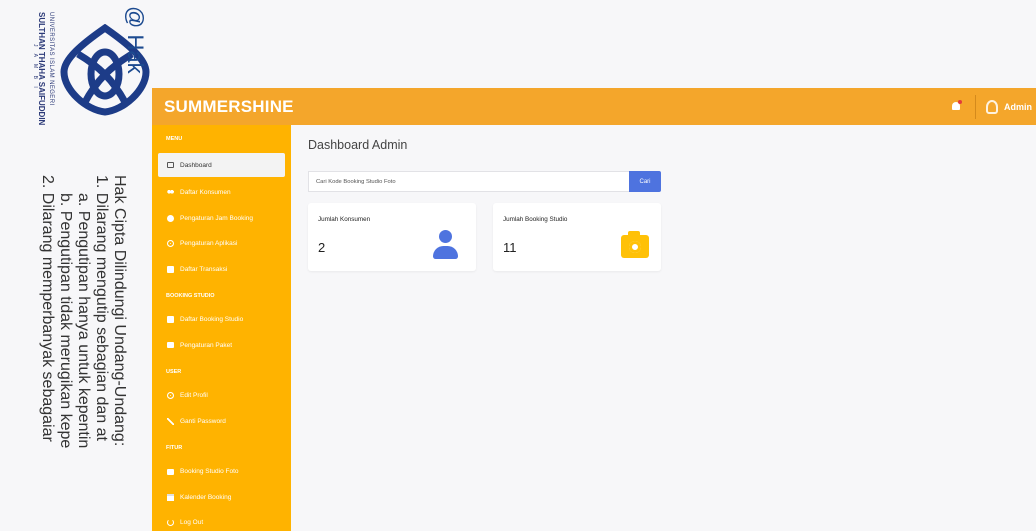 This screenshot has width=1036, height=531. What do you see at coordinates (174, 372) in the screenshot?
I see `sidebar-heading: USER` at bounding box center [174, 372].